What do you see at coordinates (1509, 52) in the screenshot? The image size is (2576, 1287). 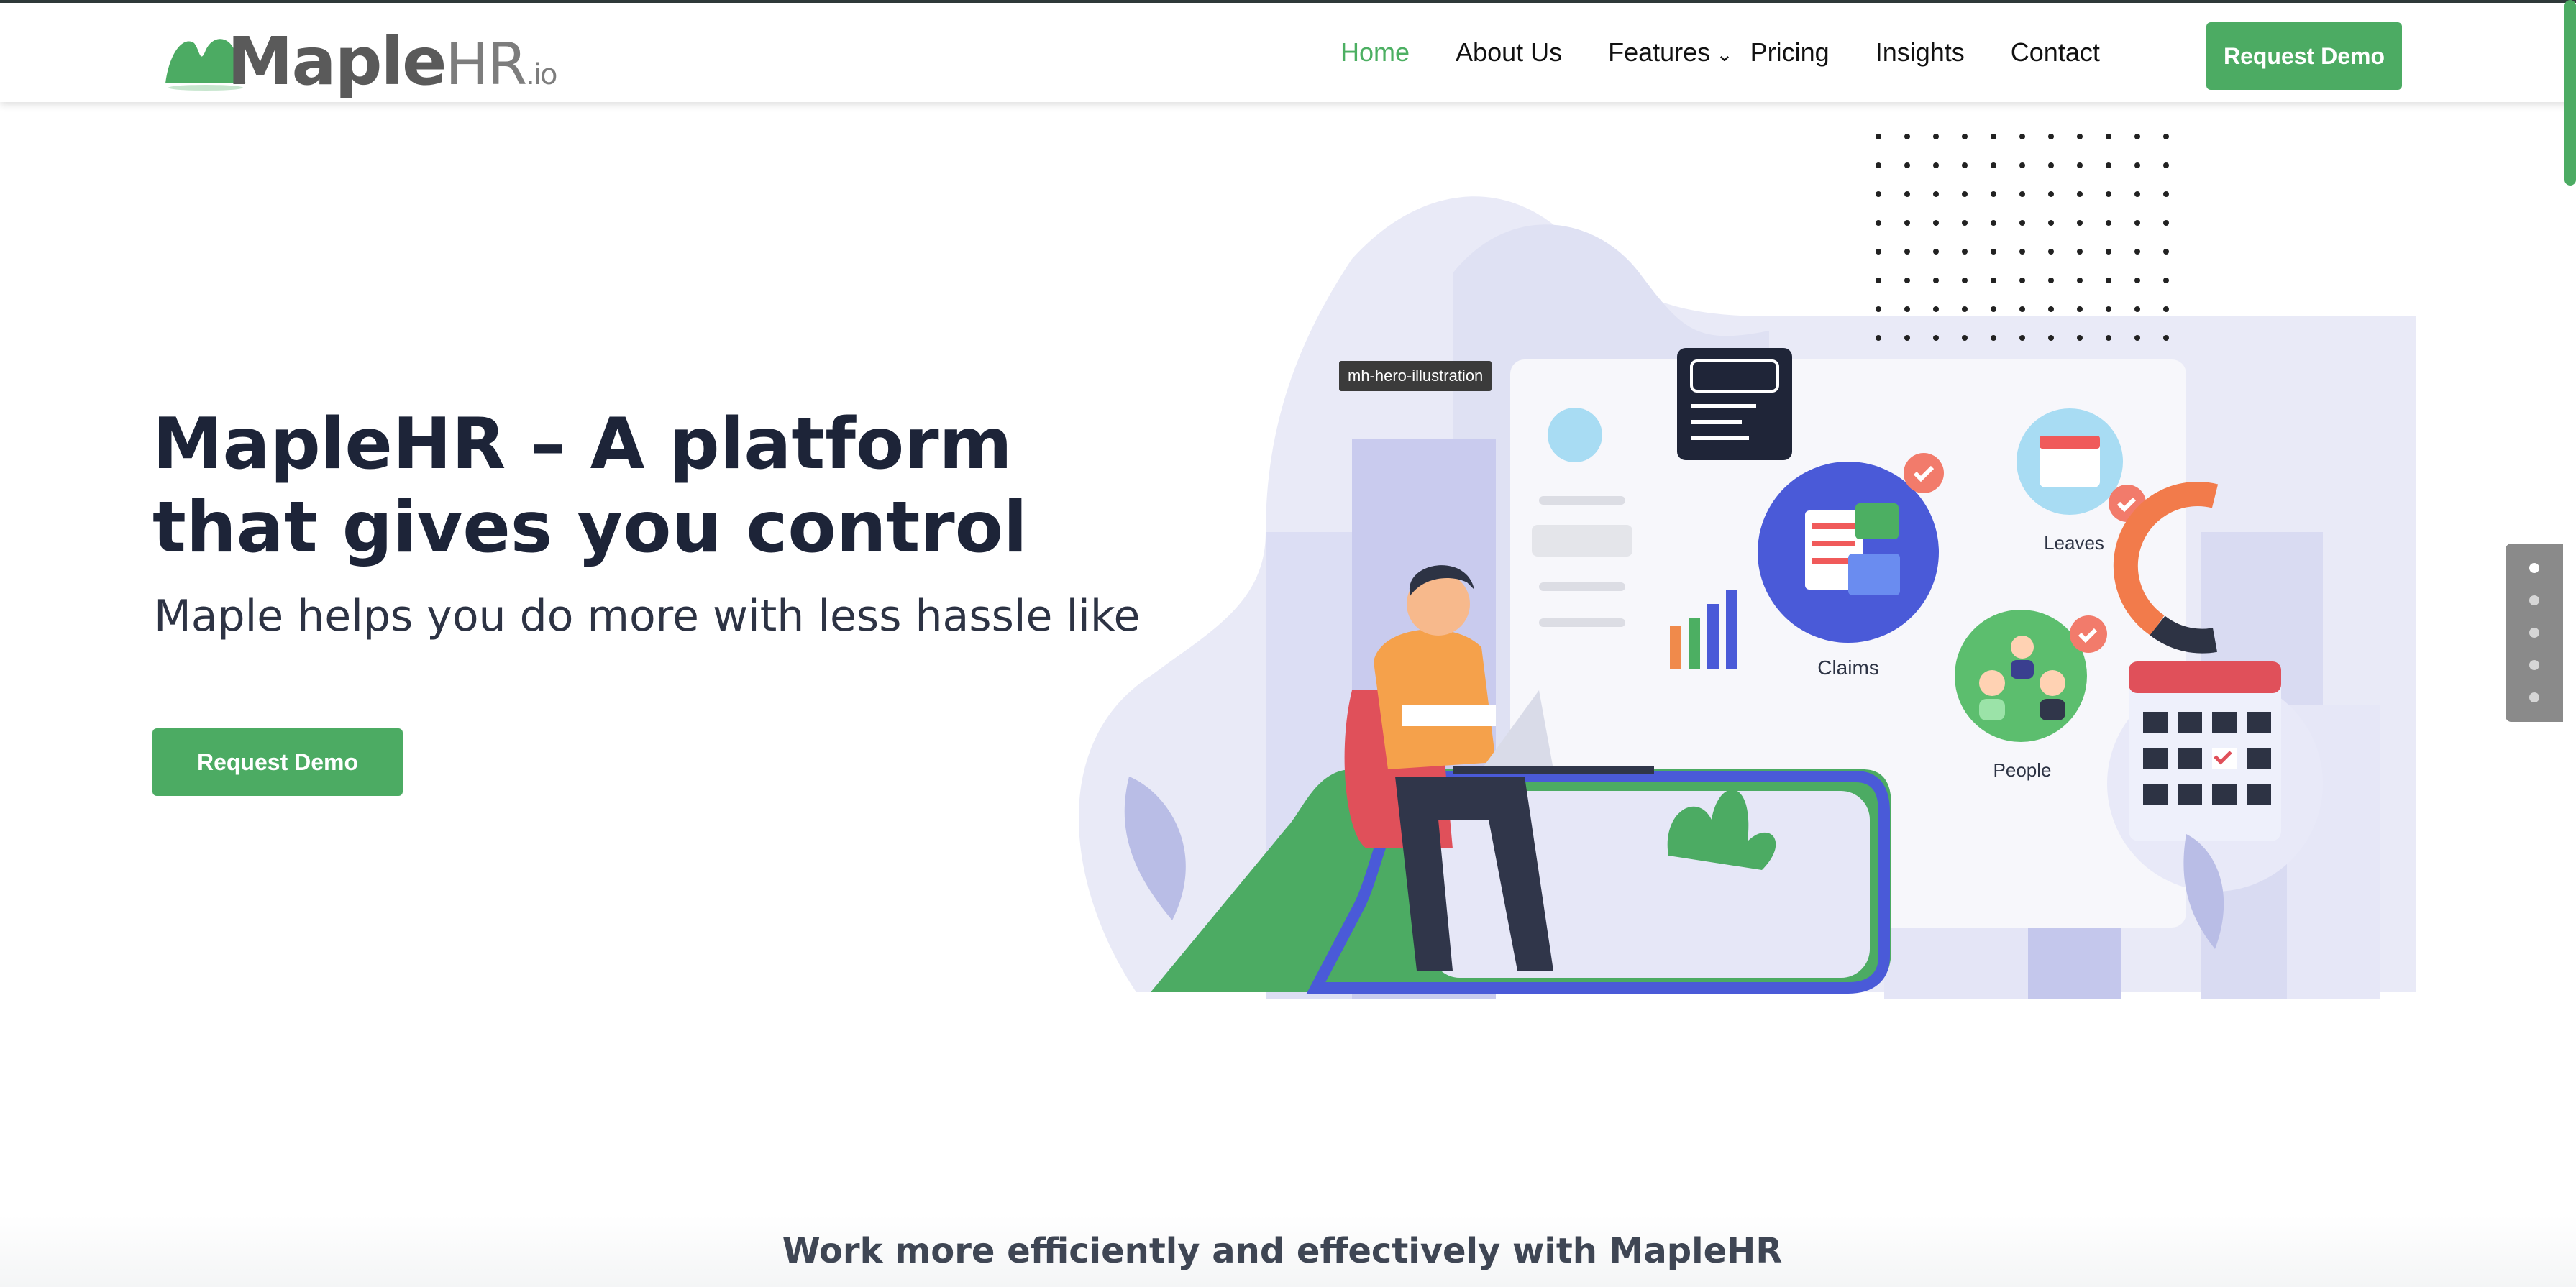 I see `nav-about-us: About Us` at bounding box center [1509, 52].